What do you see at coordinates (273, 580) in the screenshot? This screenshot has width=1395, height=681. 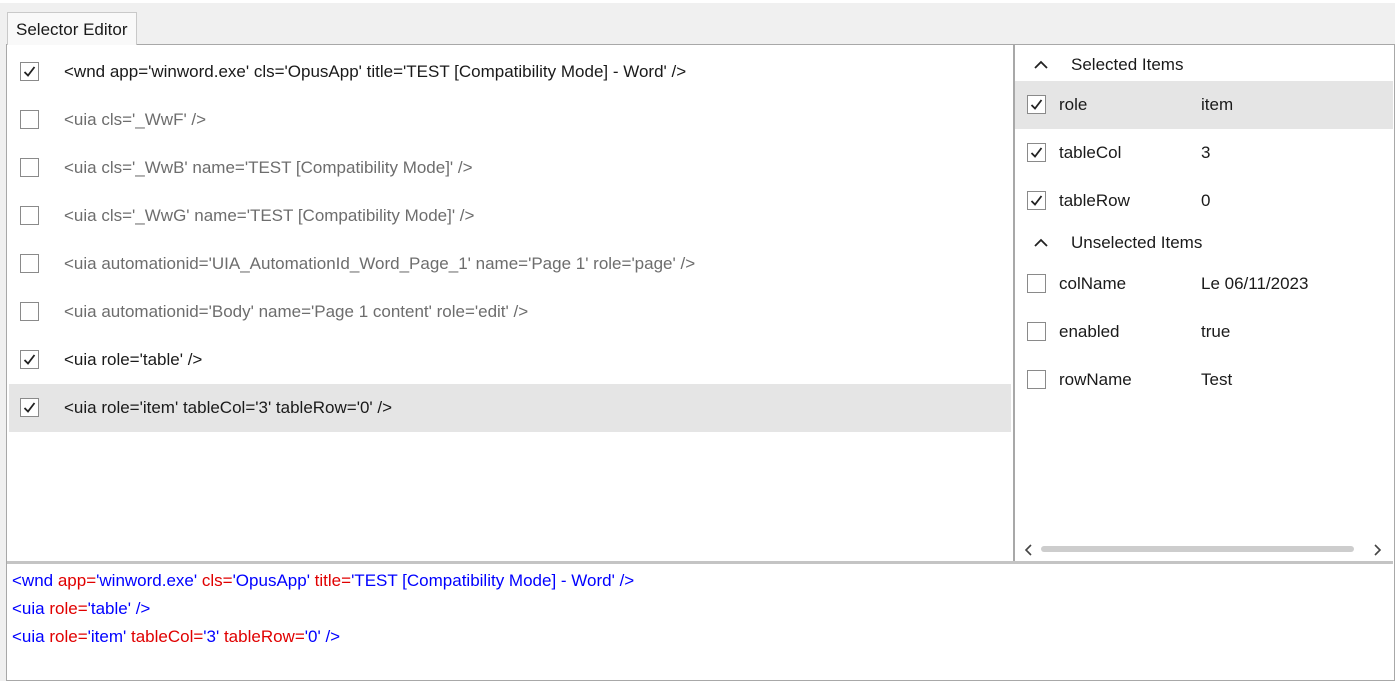 I see `attribute-value-token: 'OpusApp'` at bounding box center [273, 580].